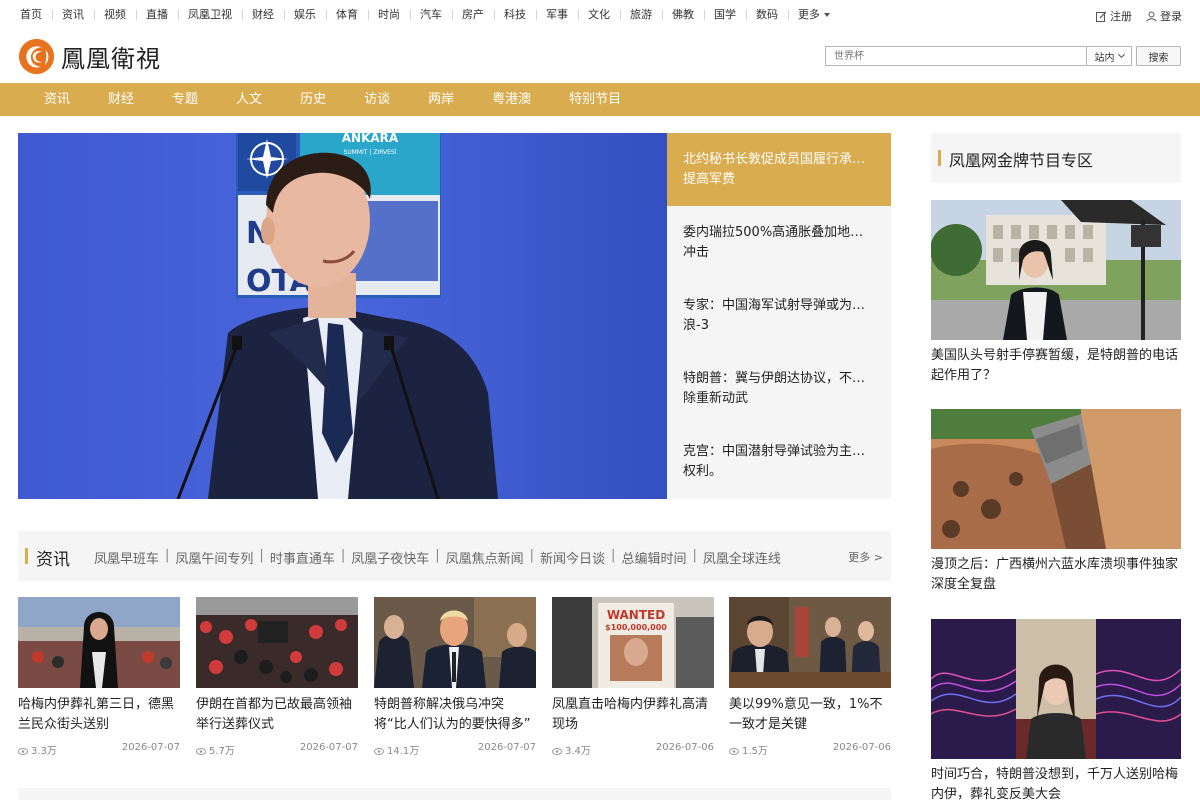  Describe the element at coordinates (595, 99) in the screenshot. I see `channel-tab: 特别节目` at that location.